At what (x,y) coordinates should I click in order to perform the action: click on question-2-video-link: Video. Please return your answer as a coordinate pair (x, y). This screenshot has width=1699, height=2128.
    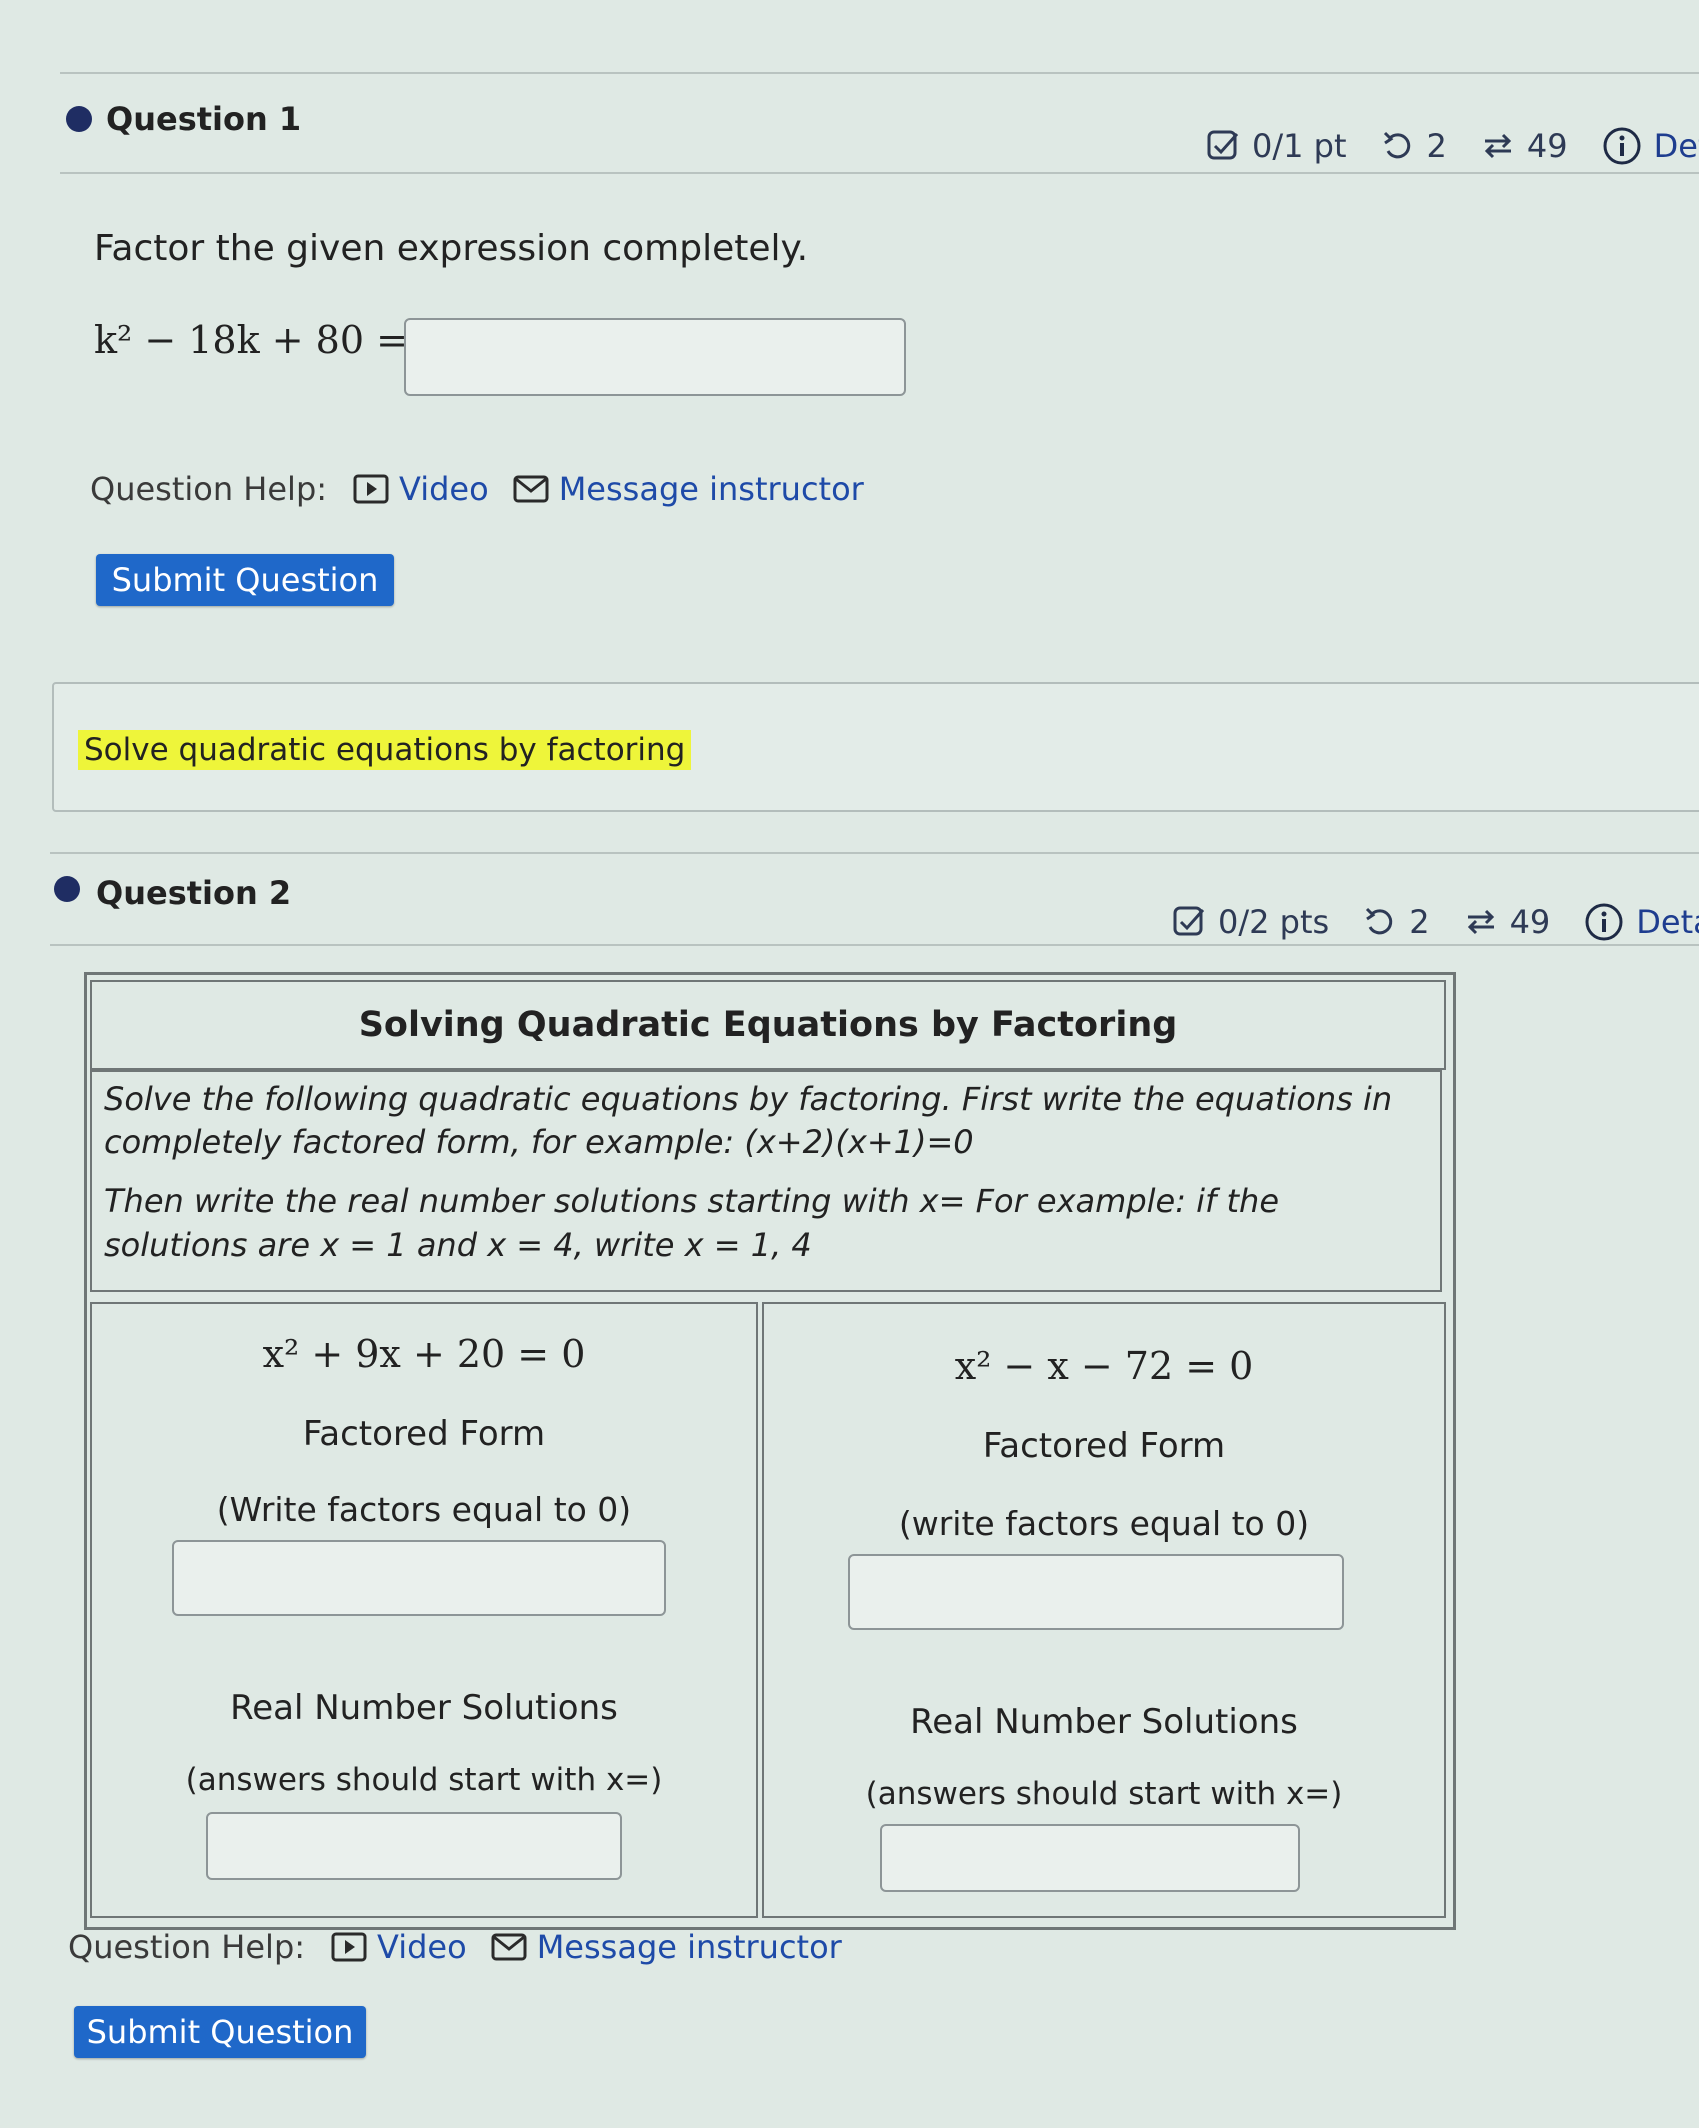
    Looking at the image, I should click on (399, 1947).